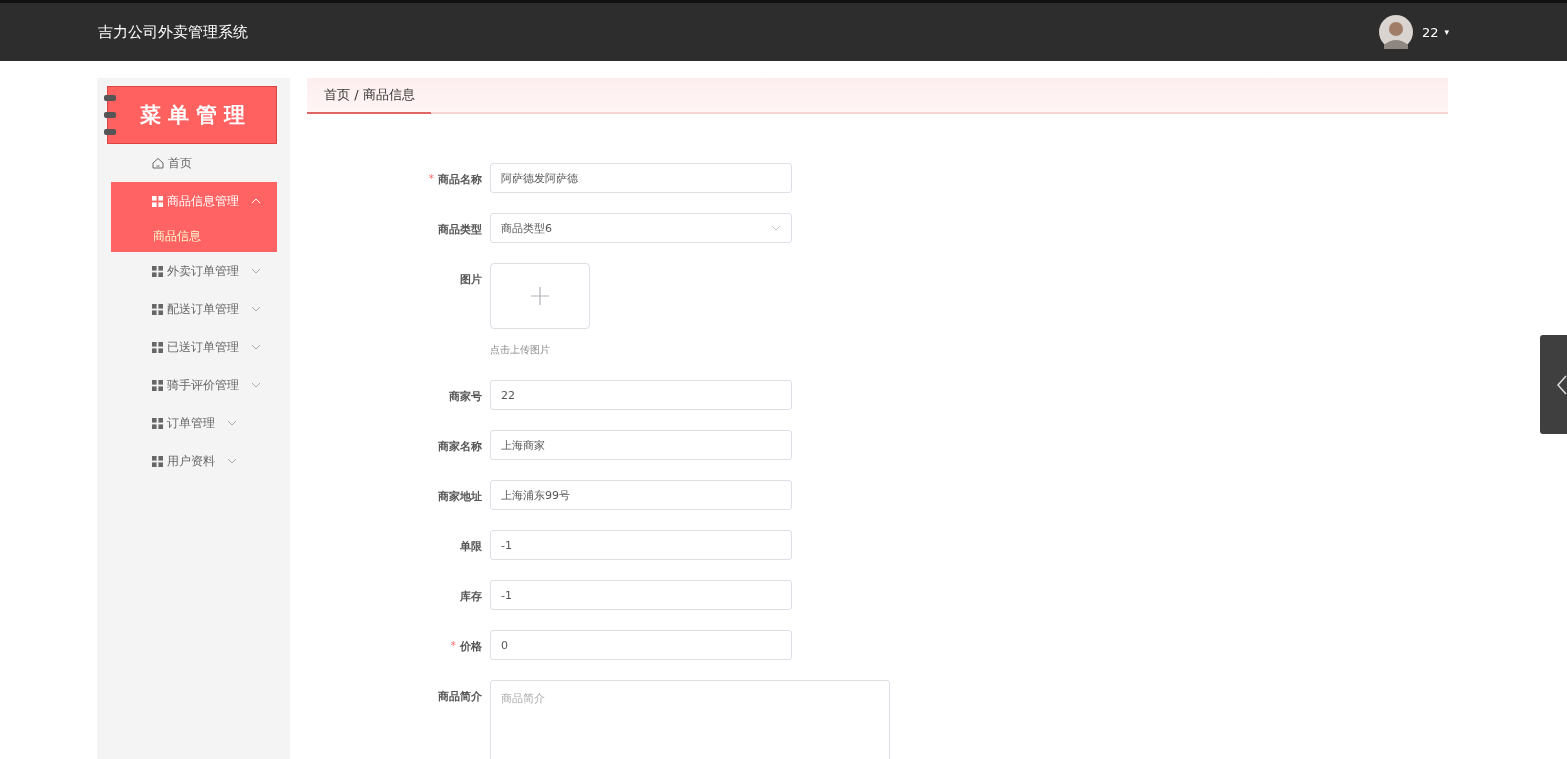  What do you see at coordinates (641, 645) in the screenshot?
I see `input-field: 0` at bounding box center [641, 645].